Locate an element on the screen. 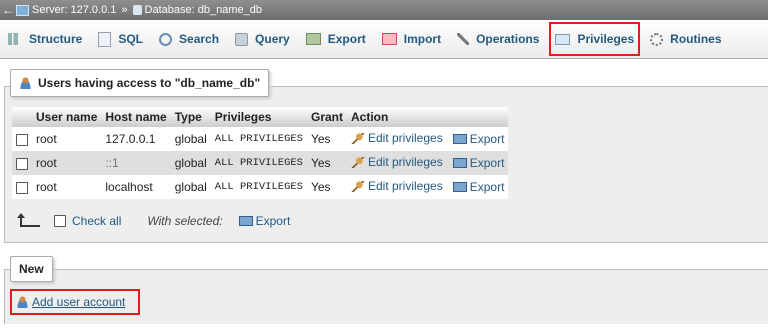  tab-query: Query is located at coordinates (262, 39).